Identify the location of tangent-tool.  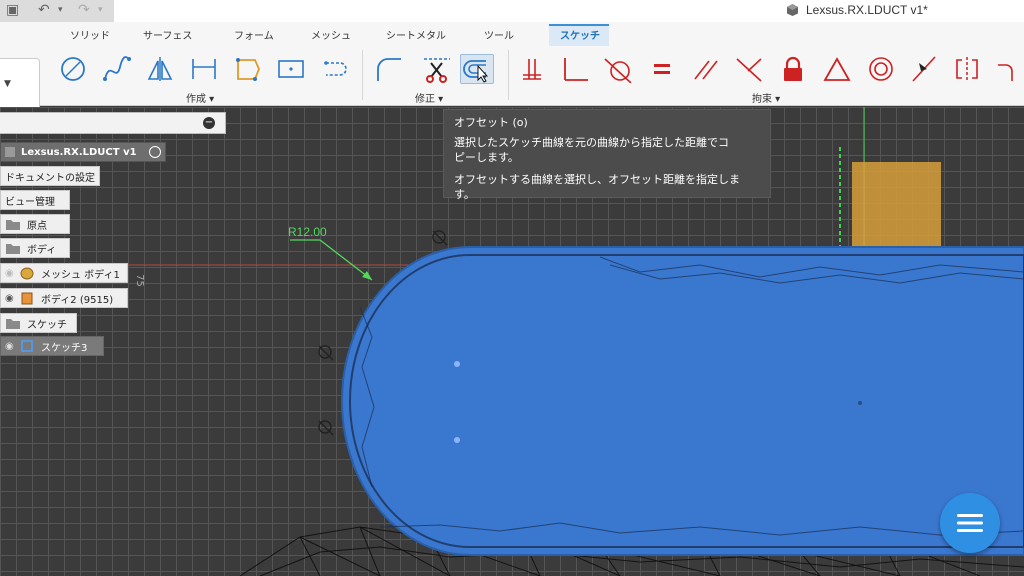
(618, 69).